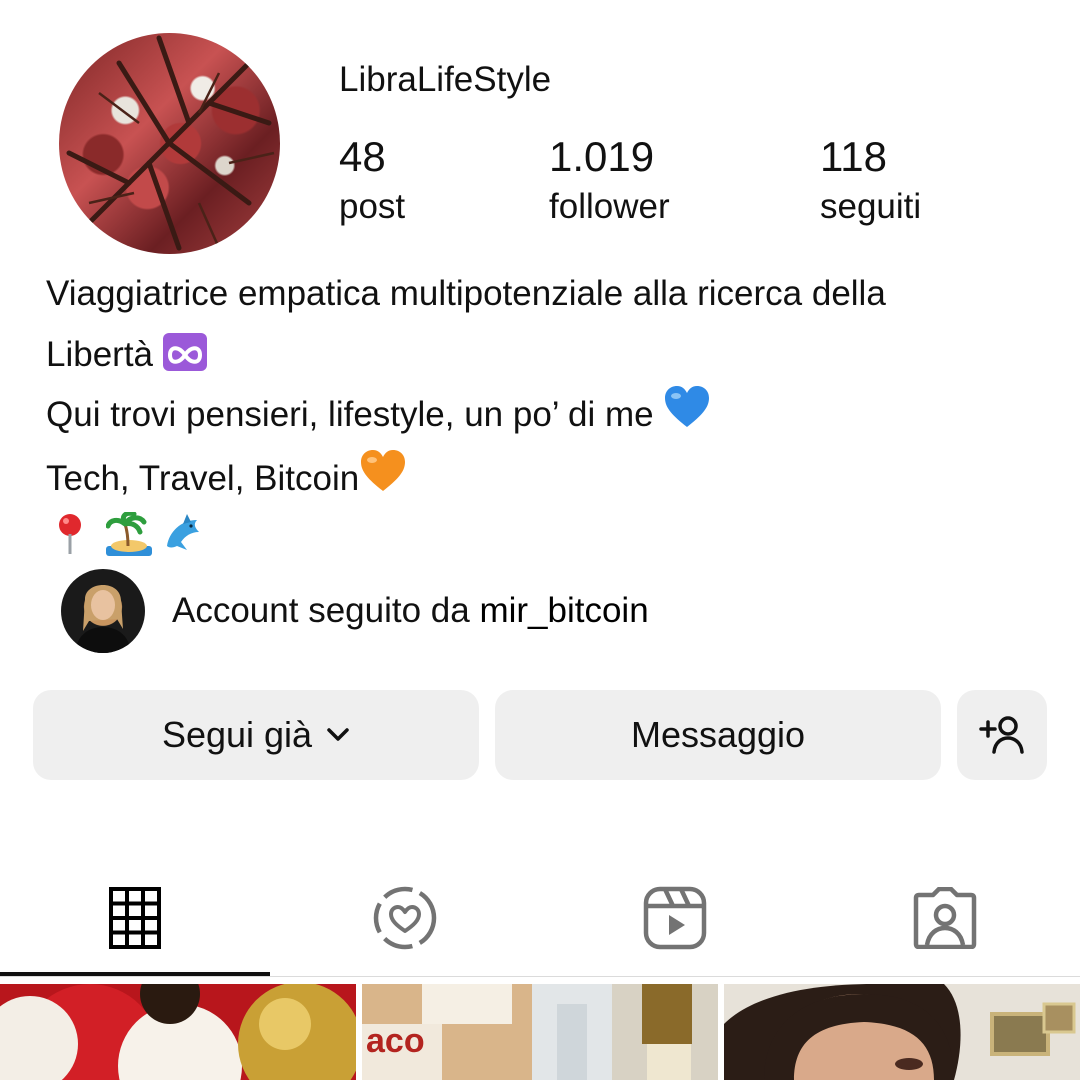 This screenshot has height=1080, width=1080. What do you see at coordinates (870, 181) in the screenshot?
I see `stat-following: 118 seguiti` at bounding box center [870, 181].